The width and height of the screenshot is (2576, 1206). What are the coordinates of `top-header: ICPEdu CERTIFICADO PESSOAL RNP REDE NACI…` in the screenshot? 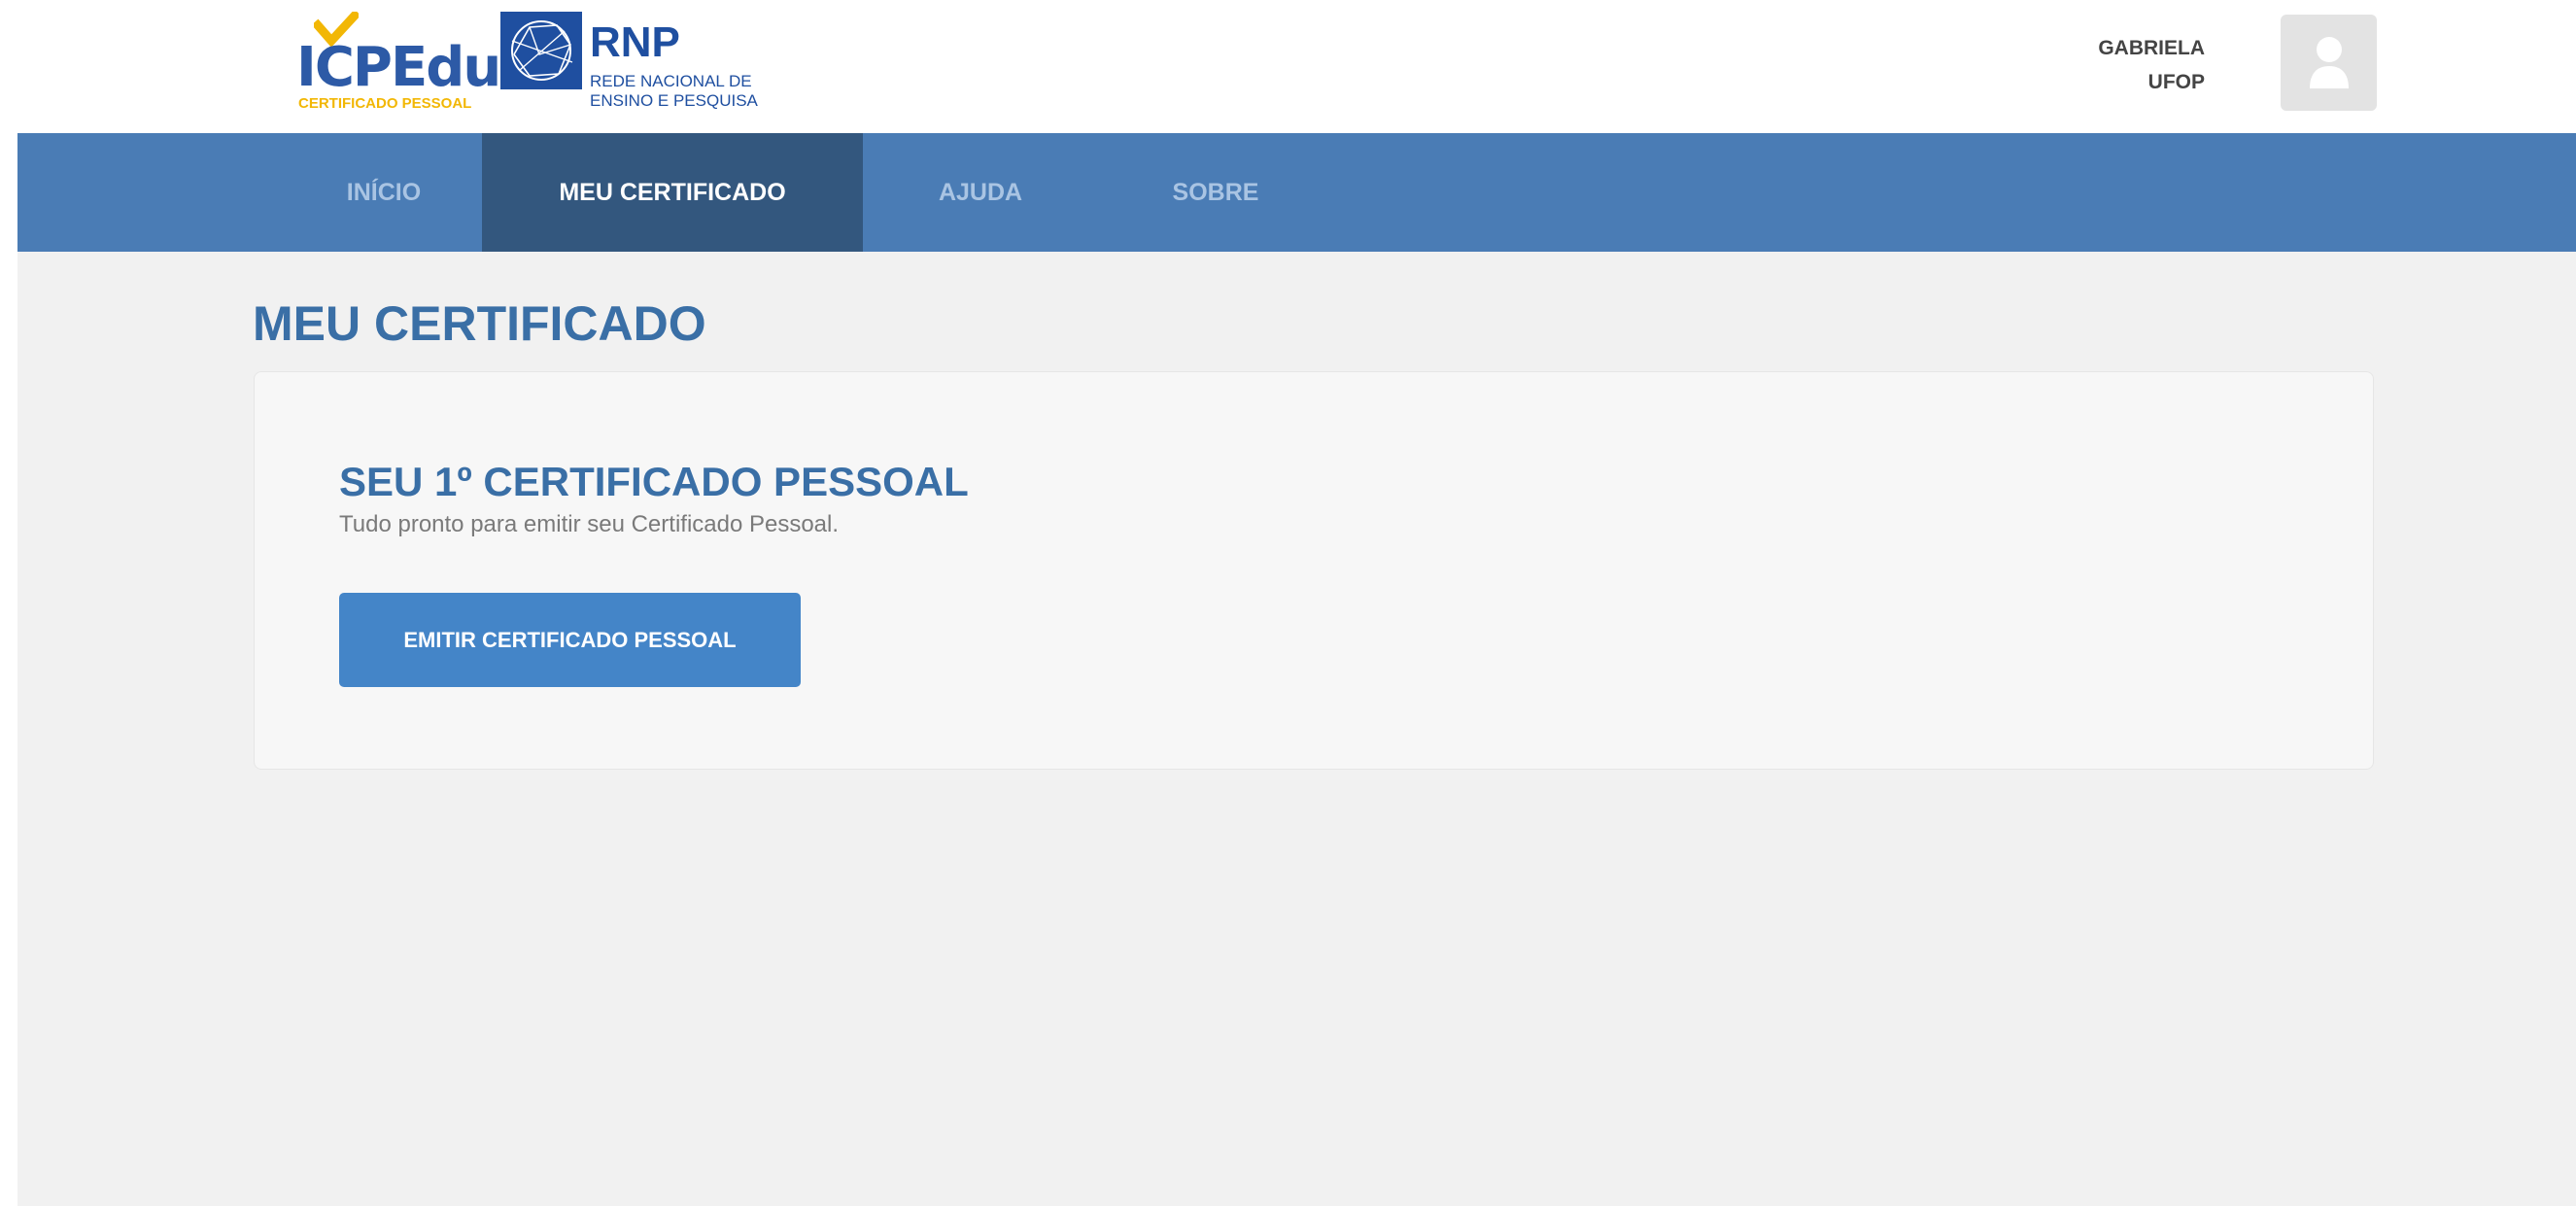 It's located at (1296, 66).